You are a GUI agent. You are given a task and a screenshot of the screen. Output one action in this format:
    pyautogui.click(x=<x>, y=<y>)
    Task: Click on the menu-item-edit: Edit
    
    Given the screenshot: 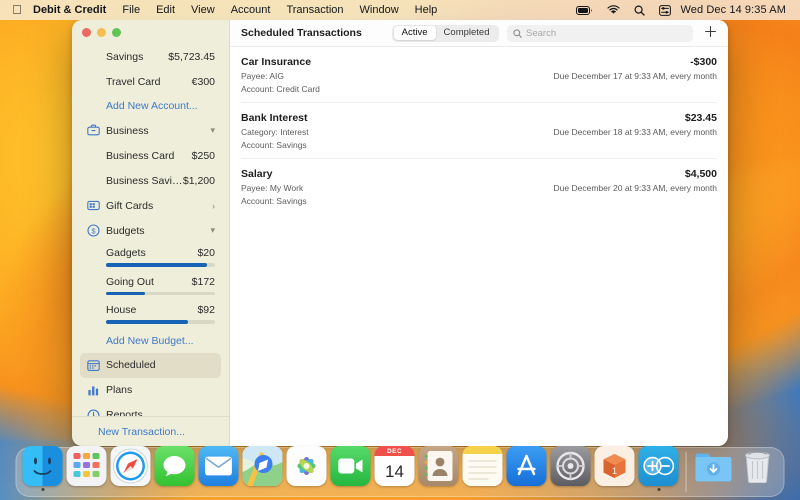 What is the action you would take?
    pyautogui.click(x=165, y=10)
    